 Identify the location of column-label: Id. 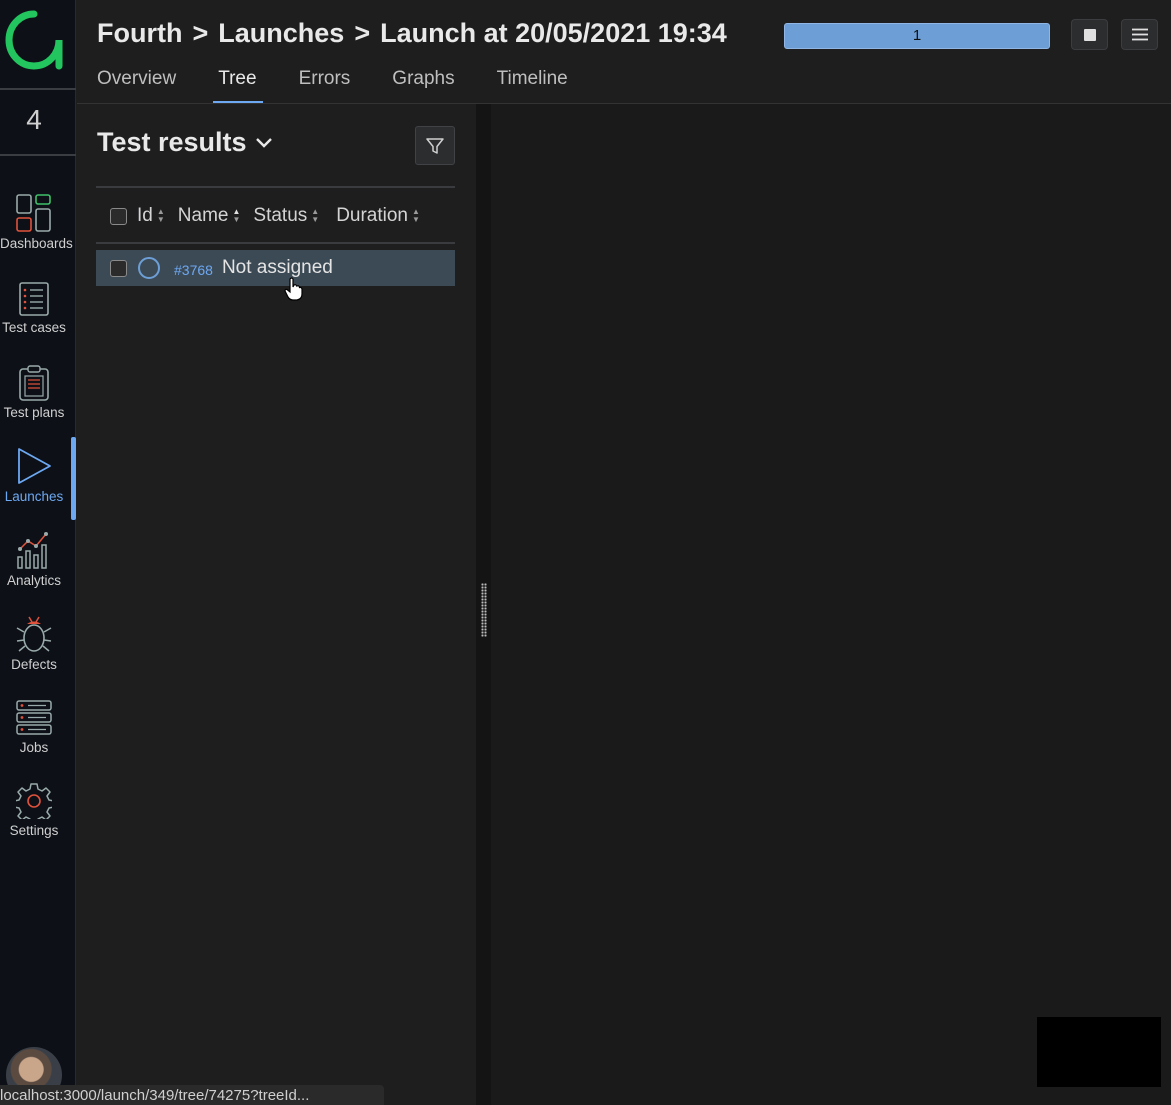
(145, 215).